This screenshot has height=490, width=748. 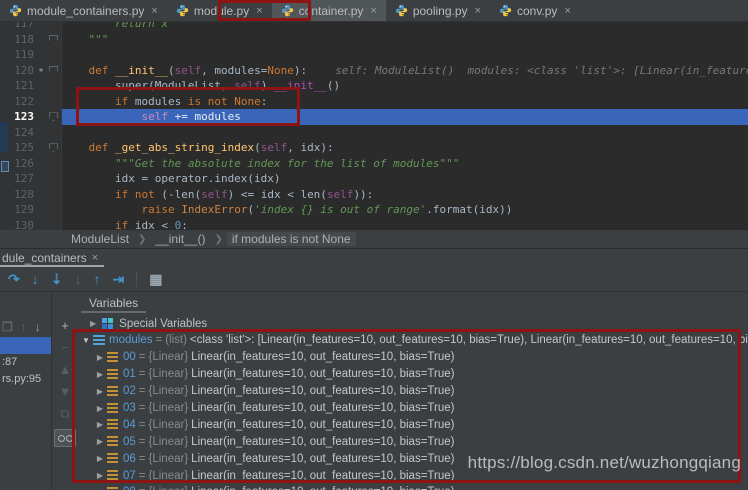 What do you see at coordinates (18, 194) in the screenshot?
I see `line-number: 128` at bounding box center [18, 194].